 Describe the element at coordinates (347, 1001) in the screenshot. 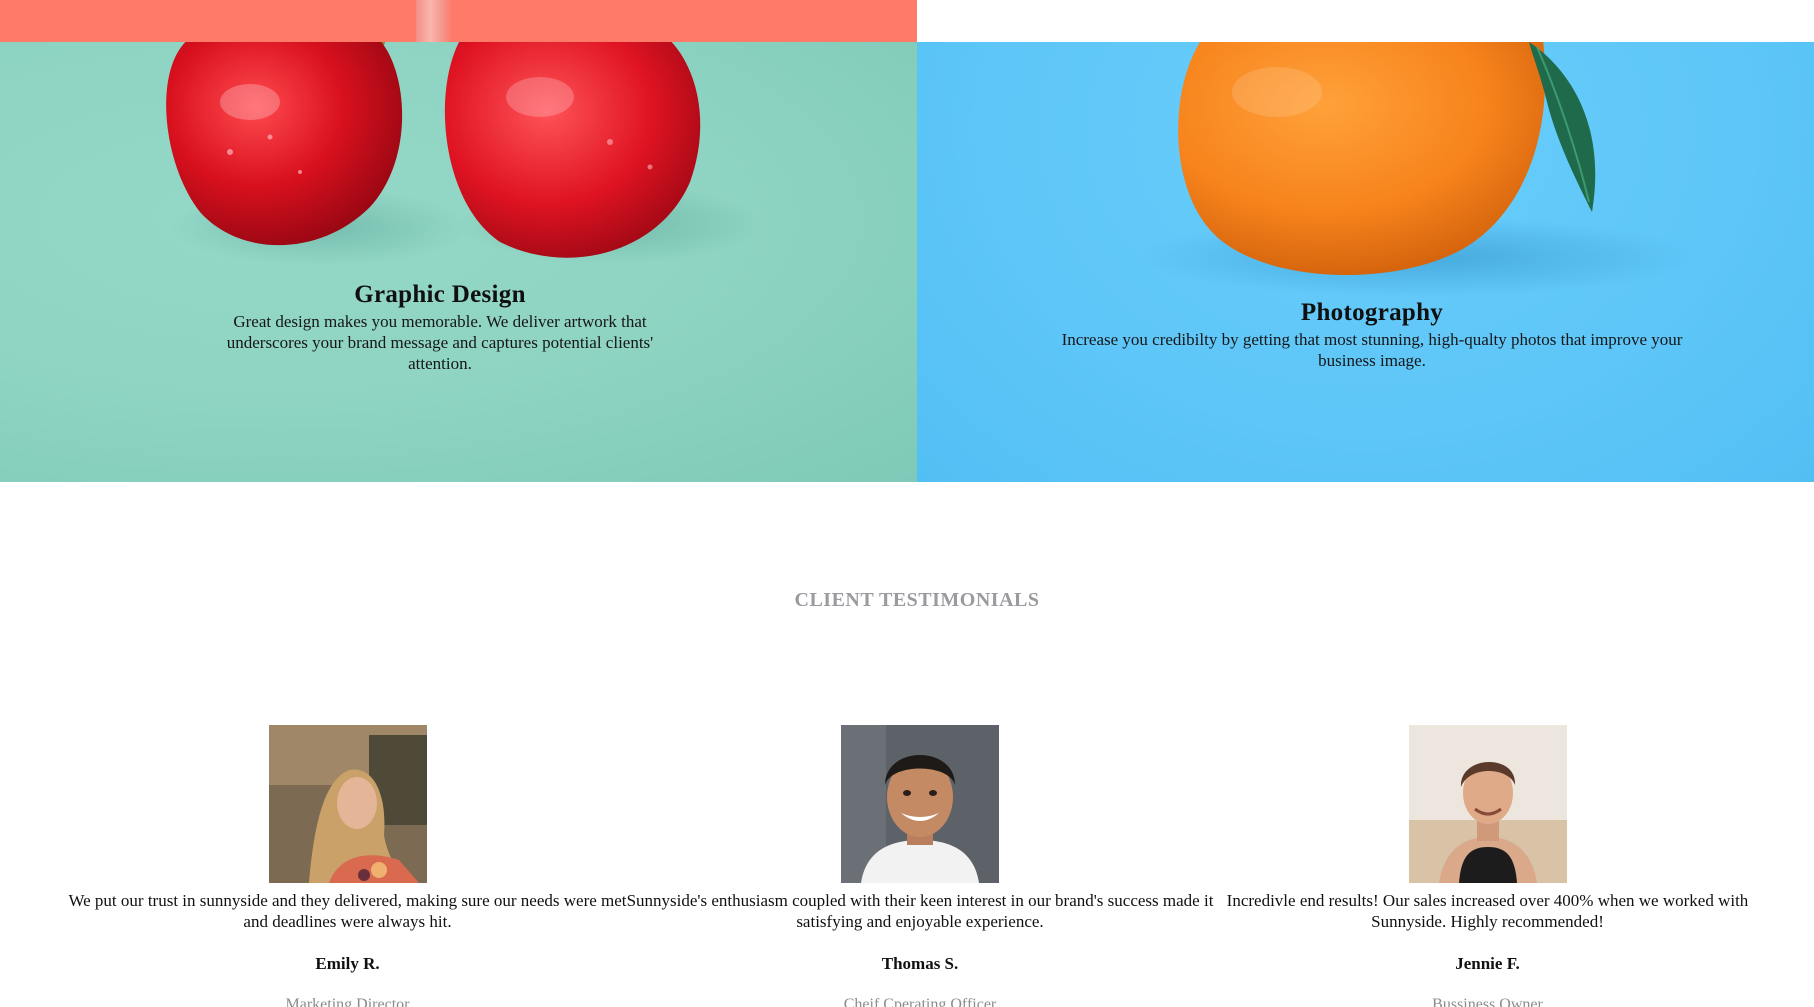

I see `testimonial-role: Marketing Director` at that location.